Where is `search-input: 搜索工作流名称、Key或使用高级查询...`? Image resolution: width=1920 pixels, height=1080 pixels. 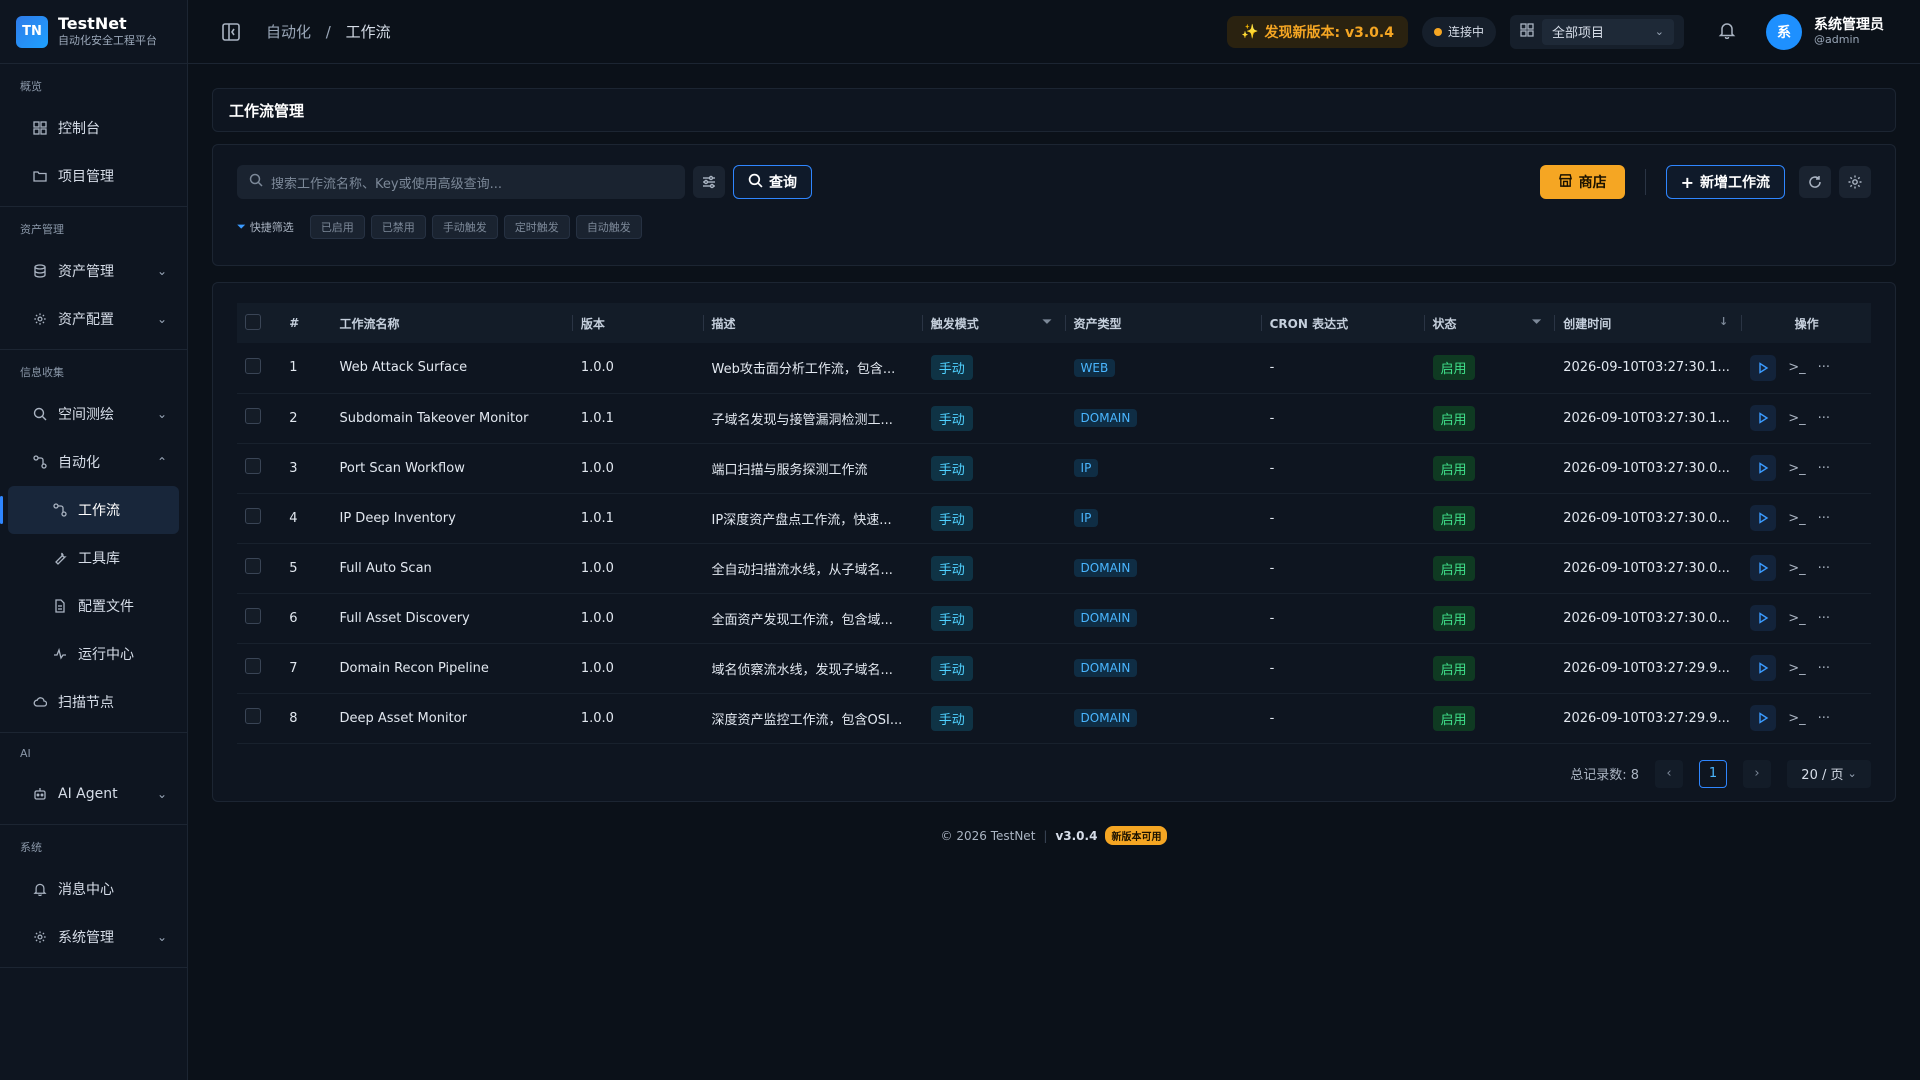
search-input: 搜索工作流名称、Key或使用高级查询... is located at coordinates (461, 182).